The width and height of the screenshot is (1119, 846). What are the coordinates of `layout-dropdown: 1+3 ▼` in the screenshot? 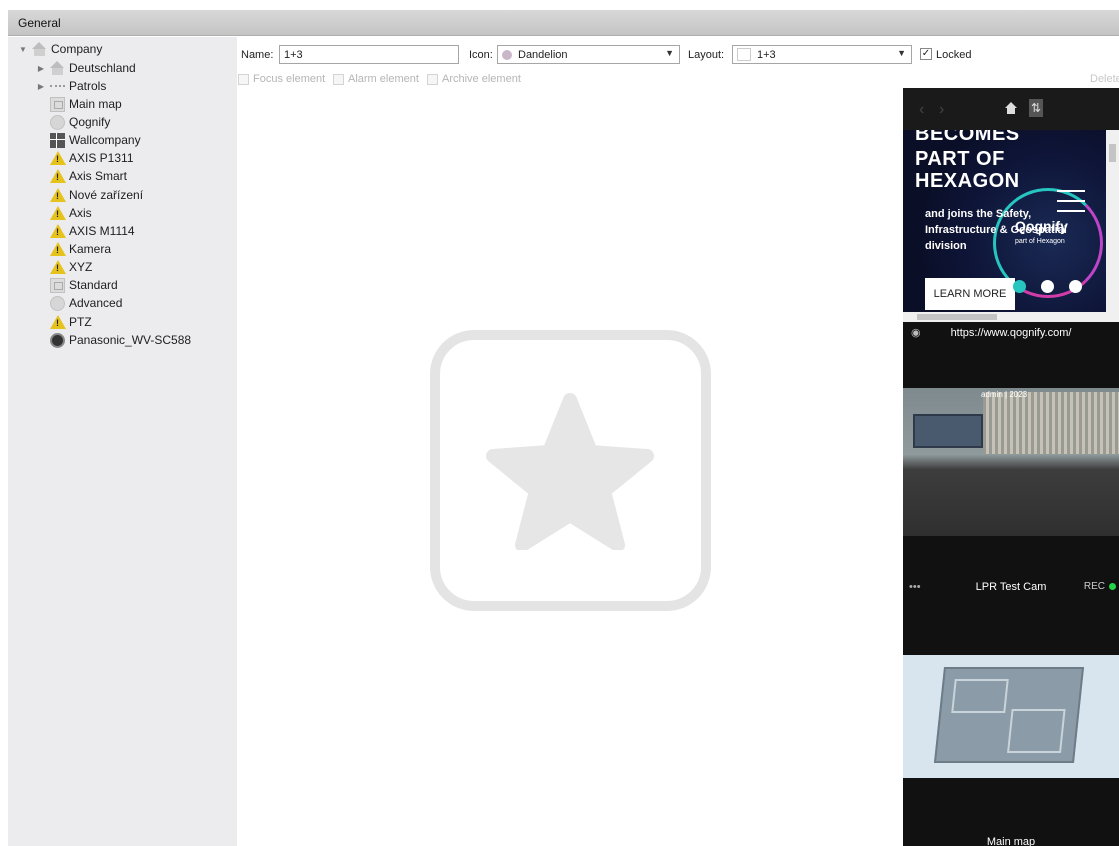 It's located at (822, 54).